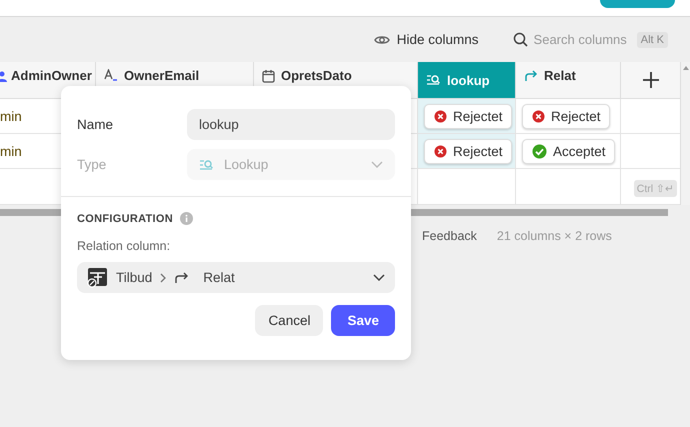  Describe the element at coordinates (685, 68) in the screenshot. I see `scroll-up-icon` at that location.